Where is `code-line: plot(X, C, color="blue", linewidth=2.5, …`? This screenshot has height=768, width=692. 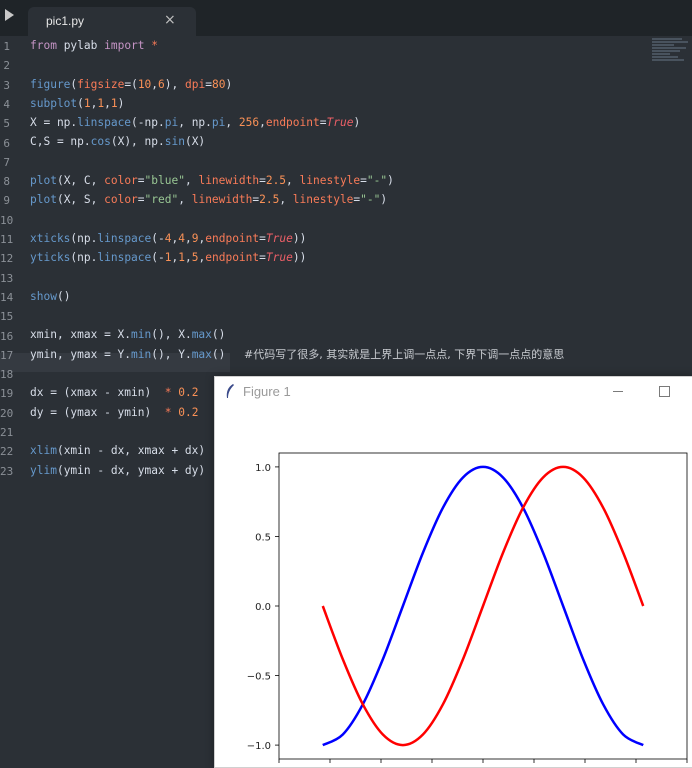
code-line: plot(X, C, color="blue", linewidth=2.5, … is located at coordinates (212, 181).